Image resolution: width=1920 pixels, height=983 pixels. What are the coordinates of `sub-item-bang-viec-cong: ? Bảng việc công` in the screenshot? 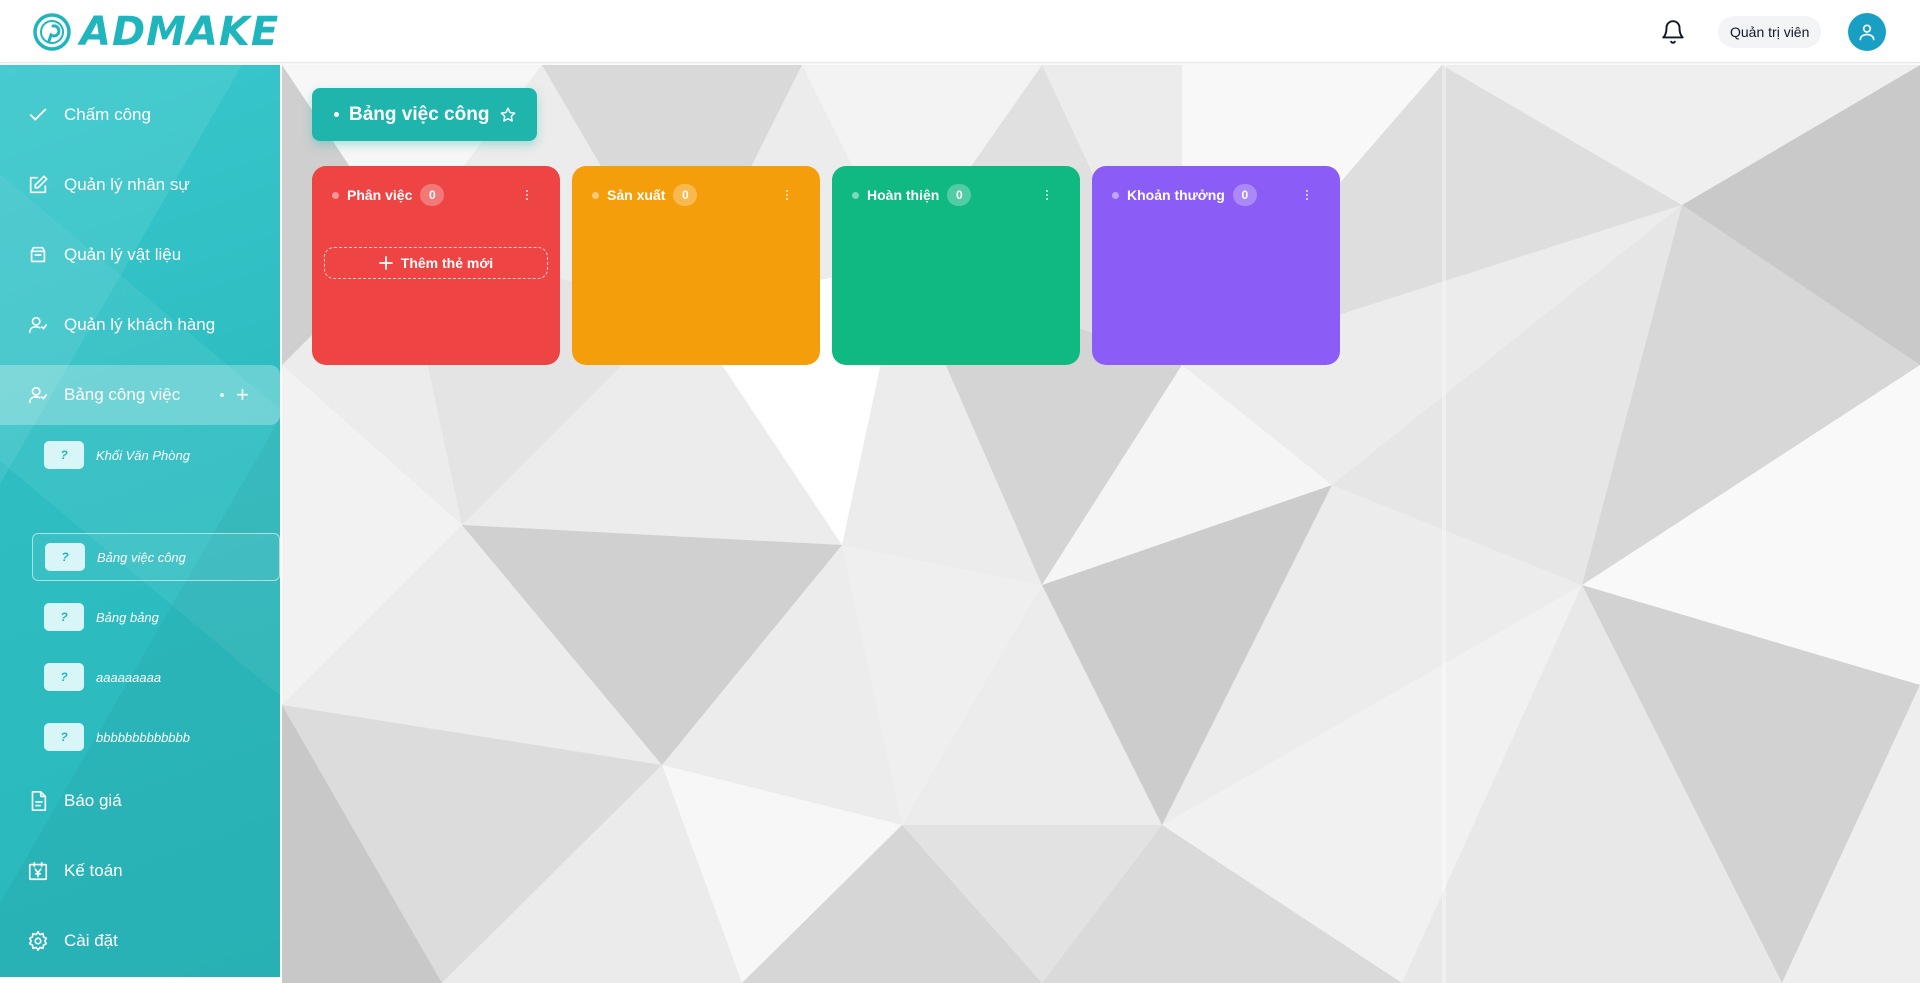 It's located at (156, 557).